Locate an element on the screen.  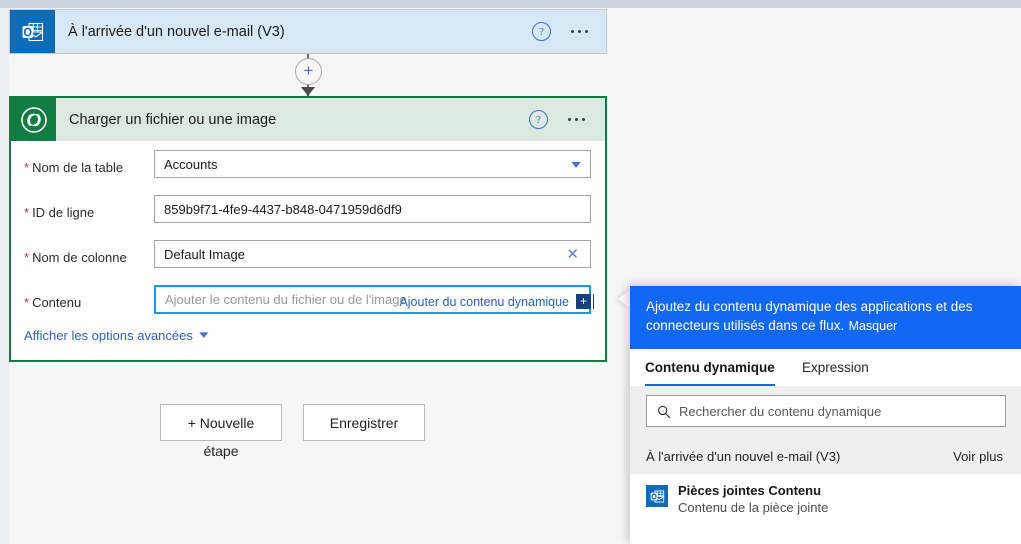
see-more-link: Voir plus is located at coordinates (978, 456).